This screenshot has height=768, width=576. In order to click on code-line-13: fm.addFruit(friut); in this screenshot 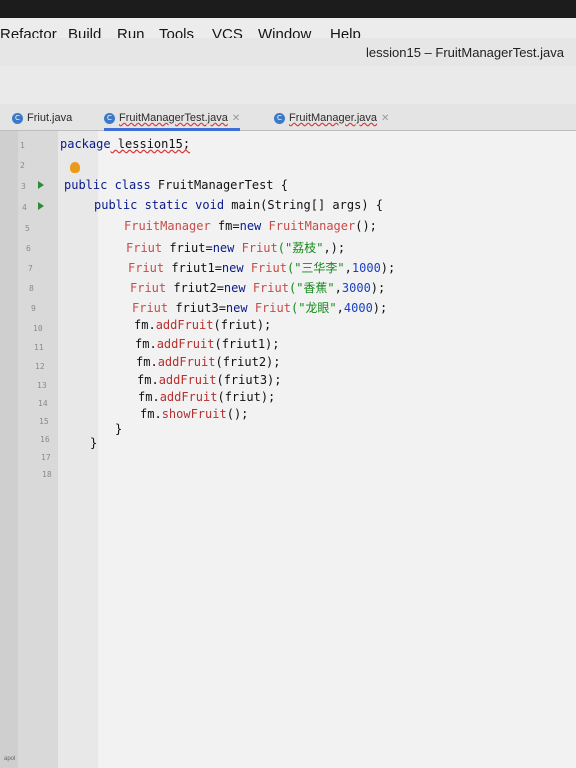, I will do `click(206, 397)`.